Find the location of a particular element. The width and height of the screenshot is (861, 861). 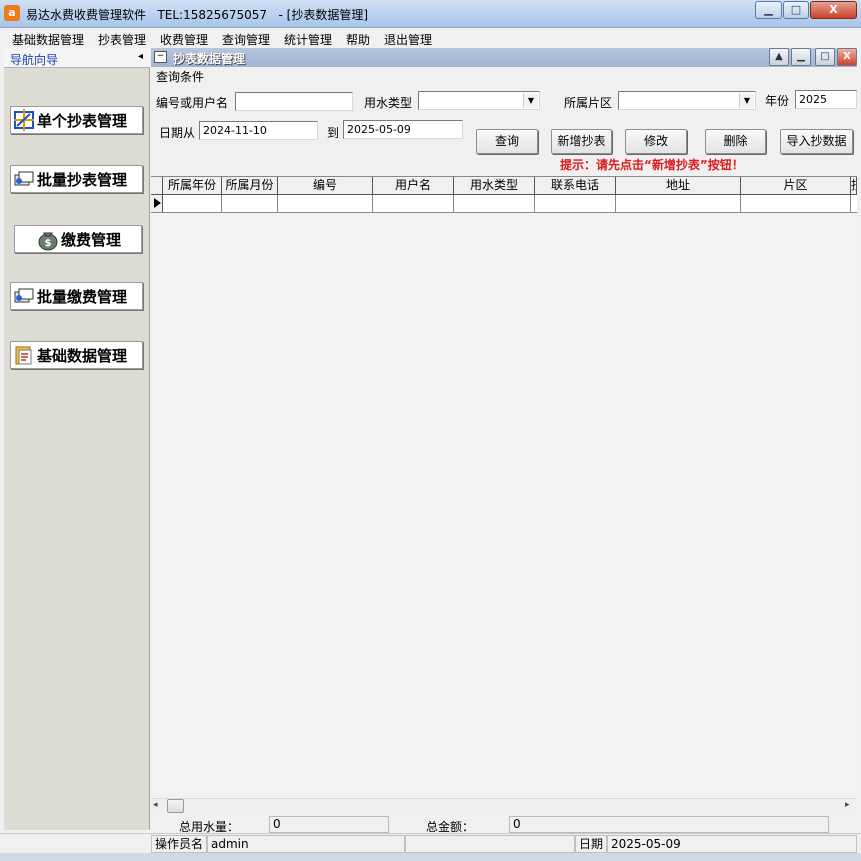

import-data-button: 导入抄数据 is located at coordinates (816, 141).